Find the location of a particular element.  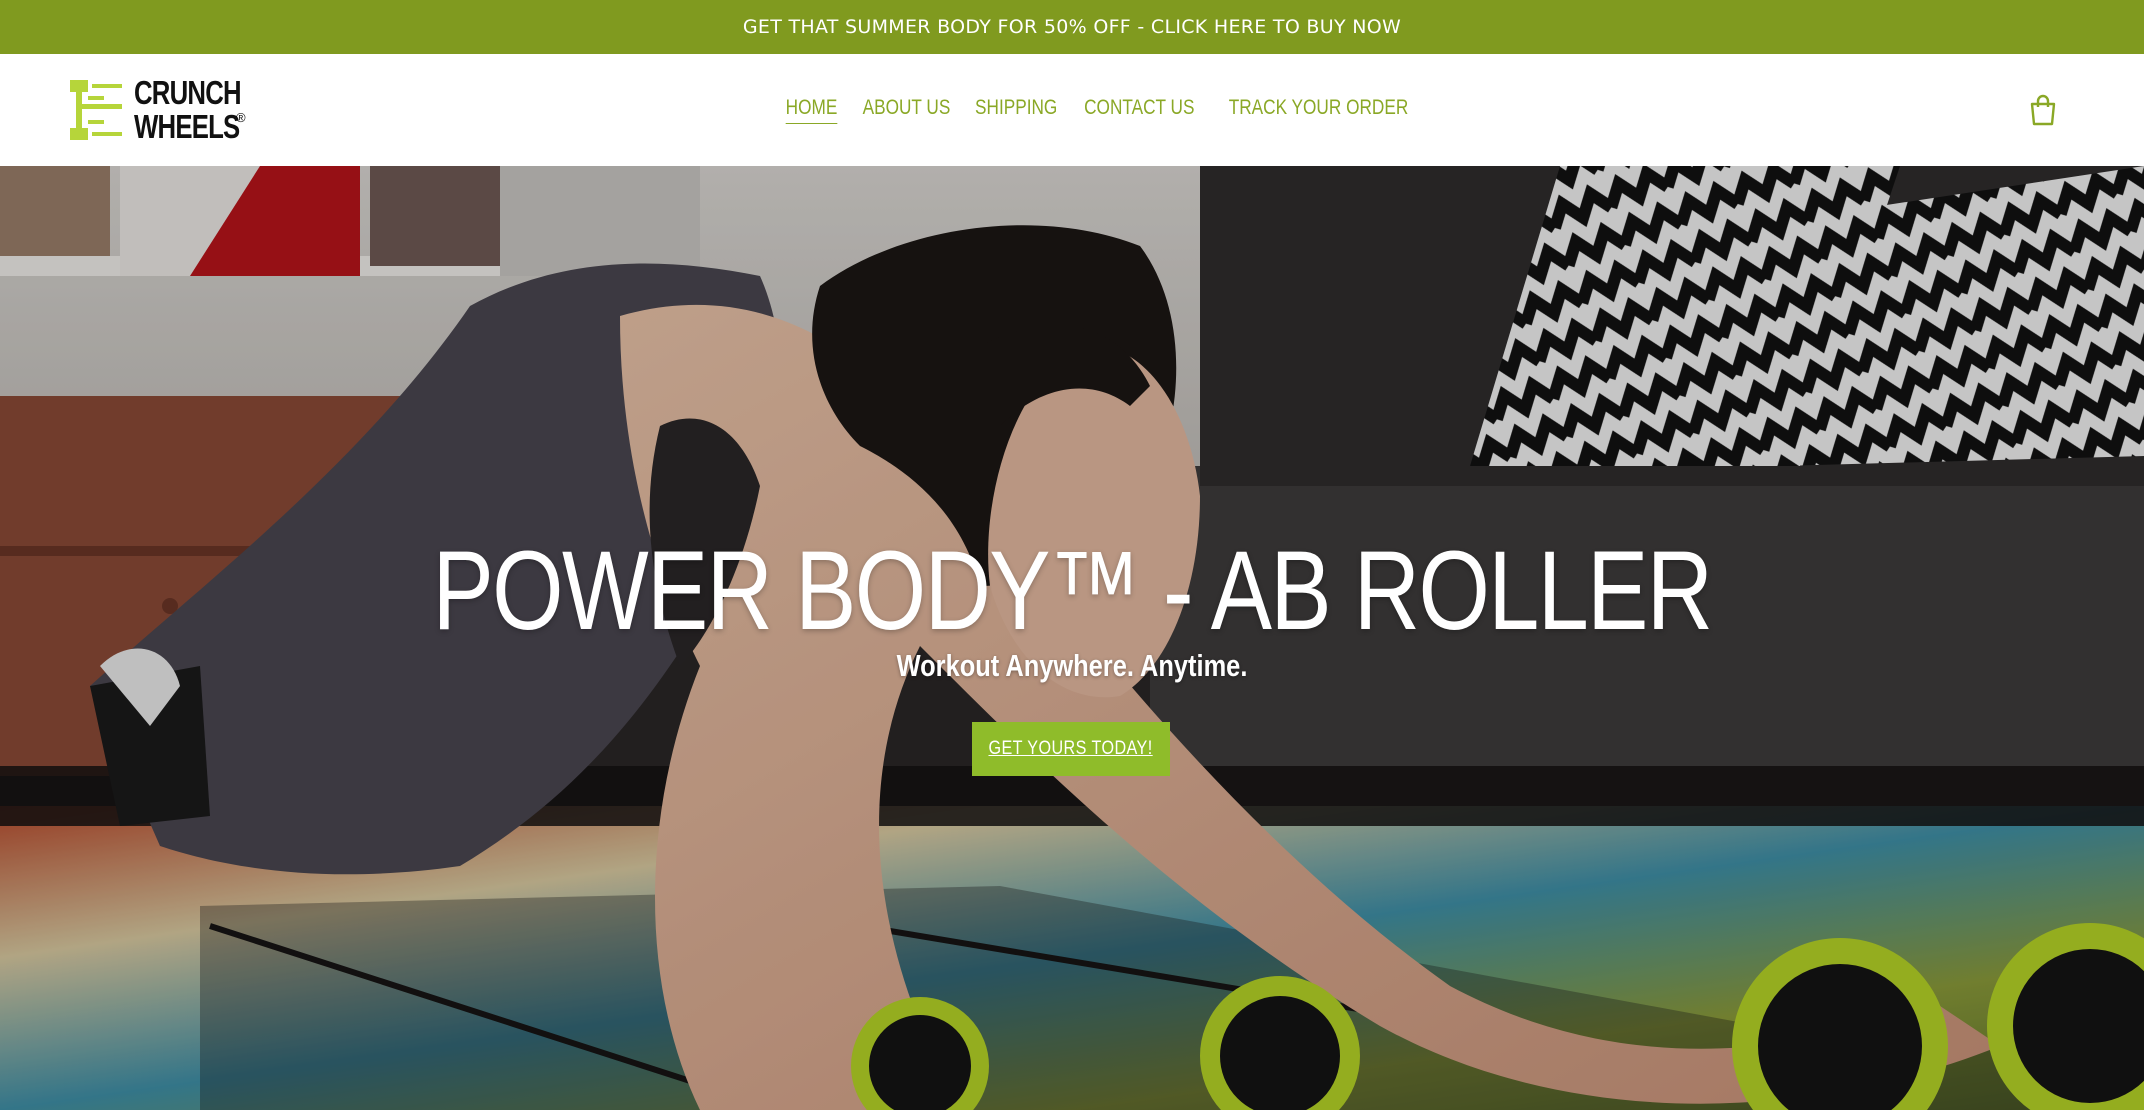

shopping-bag-icon is located at coordinates (2043, 110).